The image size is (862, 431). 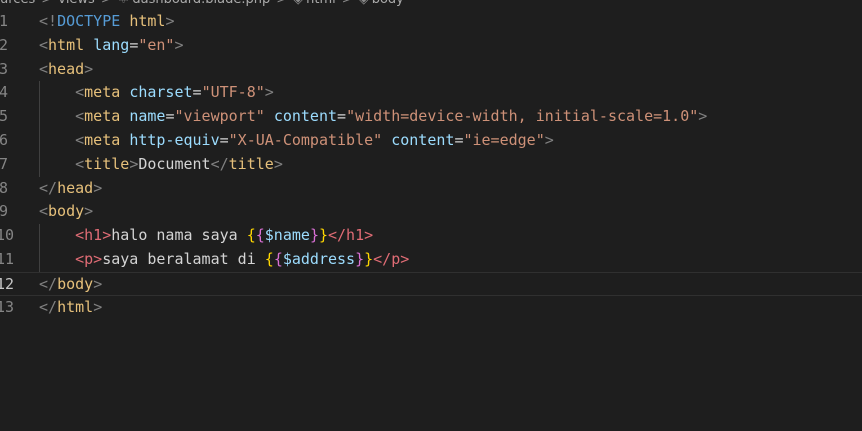 What do you see at coordinates (4, 139) in the screenshot?
I see `line-number: 6` at bounding box center [4, 139].